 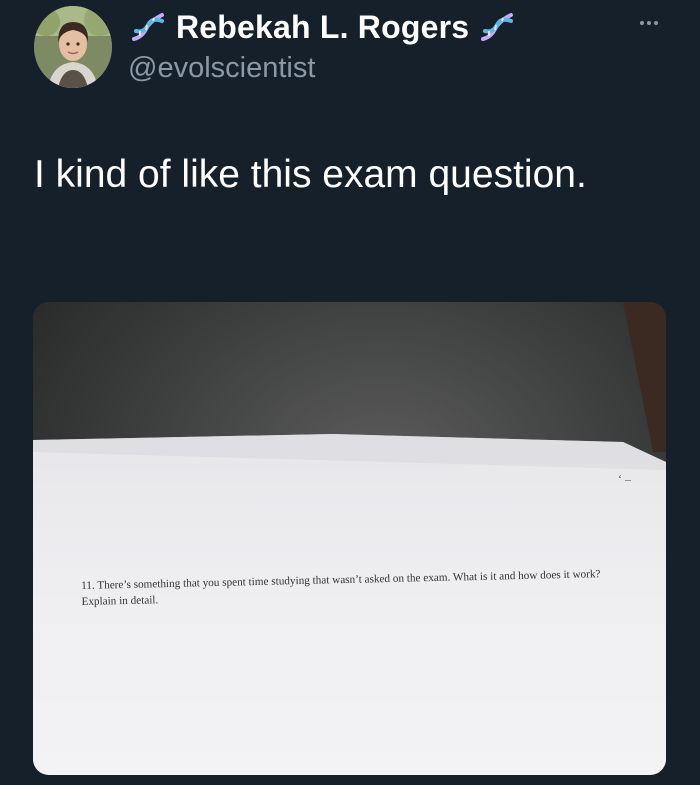 I want to click on avatar-photo, so click(x=73, y=47).